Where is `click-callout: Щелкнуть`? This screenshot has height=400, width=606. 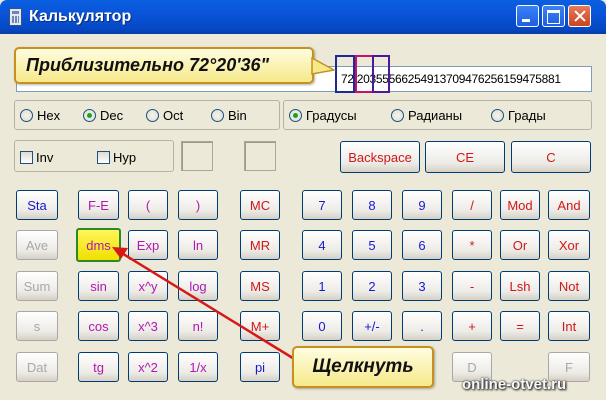
click-callout: Щелкнуть is located at coordinates (363, 367).